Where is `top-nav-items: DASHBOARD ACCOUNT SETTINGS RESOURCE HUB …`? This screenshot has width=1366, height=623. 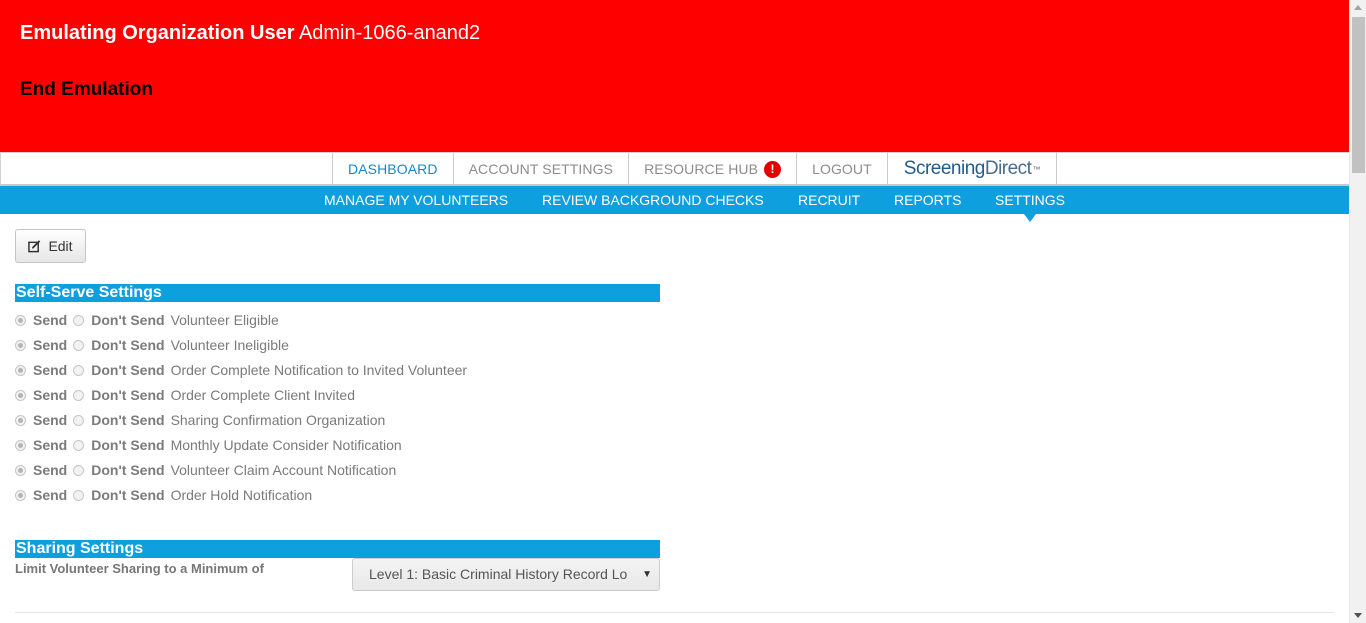 top-nav-items: DASHBOARD ACCOUNT SETTINGS RESOURCE HUB … is located at coordinates (694, 169).